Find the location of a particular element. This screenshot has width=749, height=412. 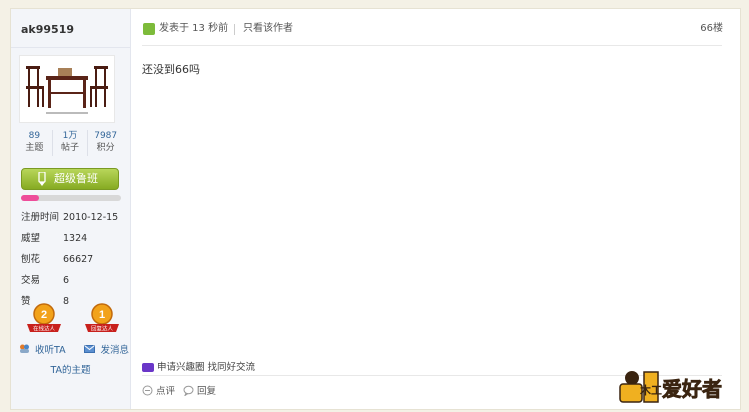

stat-points: 7987 积分 is located at coordinates (105, 143).